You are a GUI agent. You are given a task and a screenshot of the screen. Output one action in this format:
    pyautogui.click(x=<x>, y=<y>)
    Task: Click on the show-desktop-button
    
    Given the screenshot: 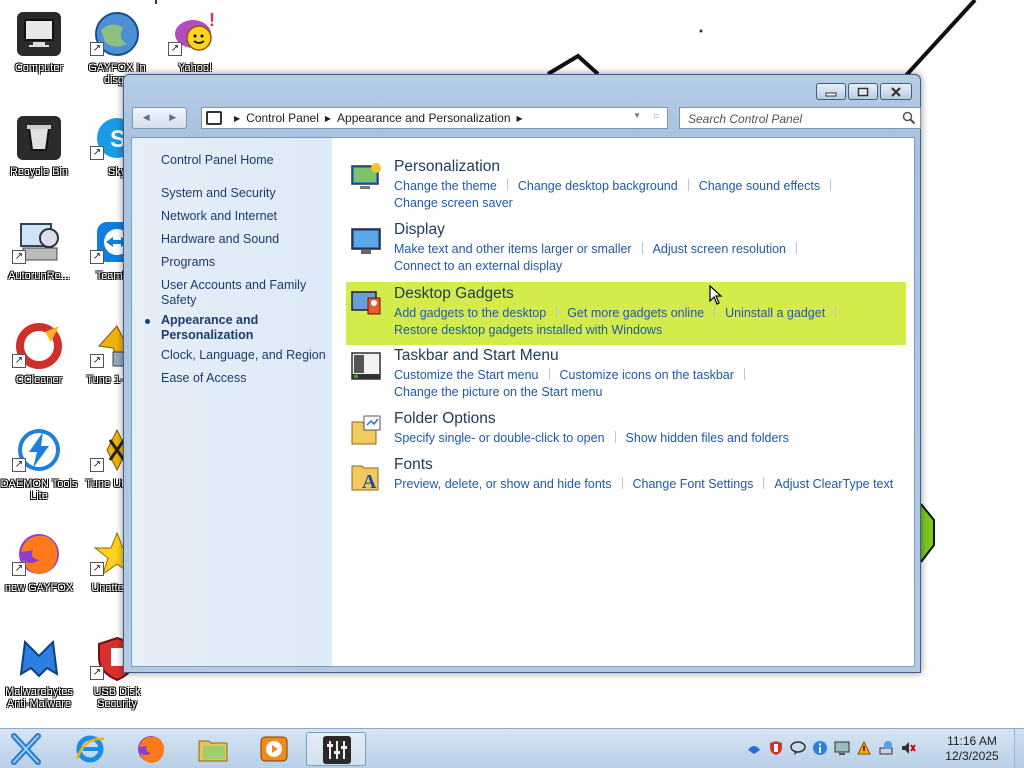 What is the action you would take?
    pyautogui.click(x=1019, y=748)
    